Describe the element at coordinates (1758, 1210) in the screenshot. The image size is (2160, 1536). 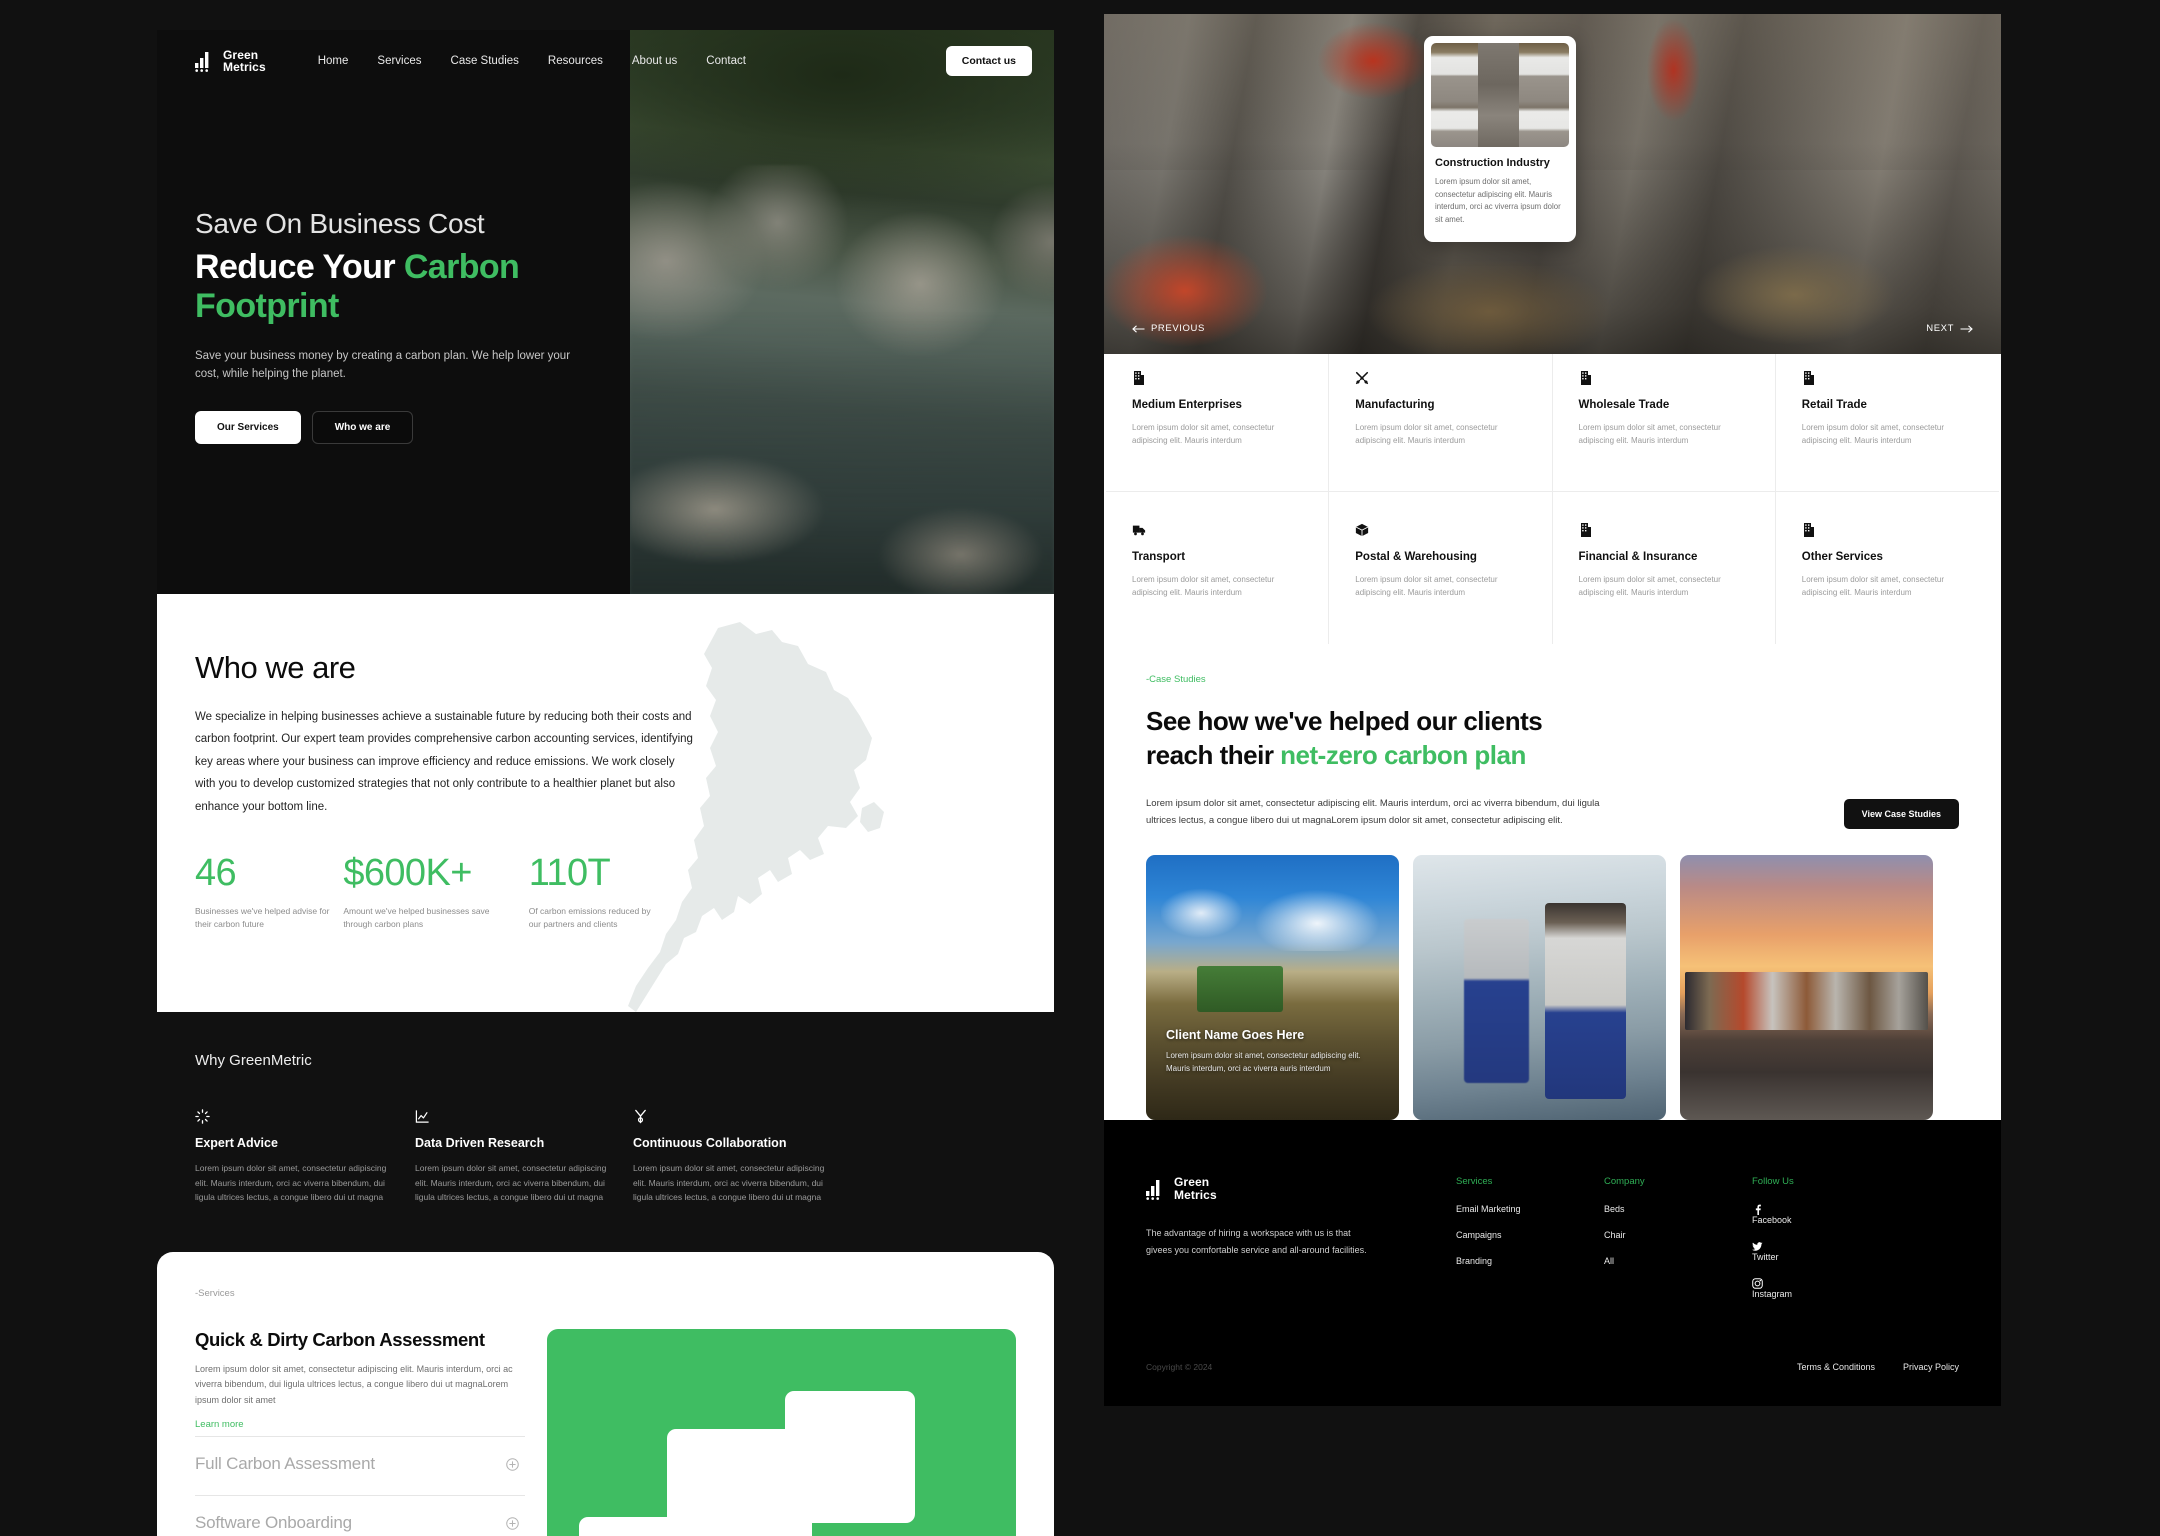
I see `facebook-icon` at that location.